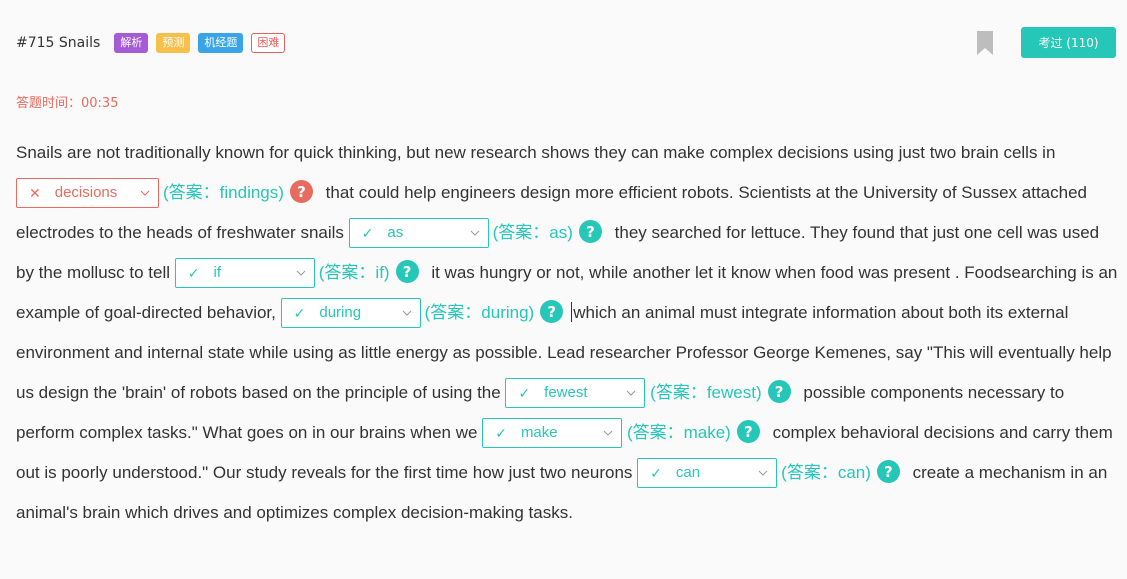 The width and height of the screenshot is (1127, 579). What do you see at coordinates (539, 432) in the screenshot?
I see `blank-value: make` at bounding box center [539, 432].